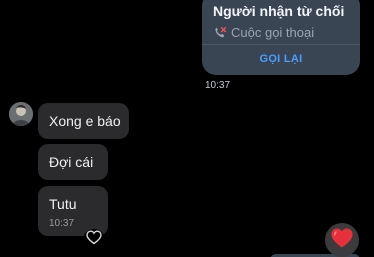  I want to click on message-bubble: Tutu 10:37, so click(73, 211).